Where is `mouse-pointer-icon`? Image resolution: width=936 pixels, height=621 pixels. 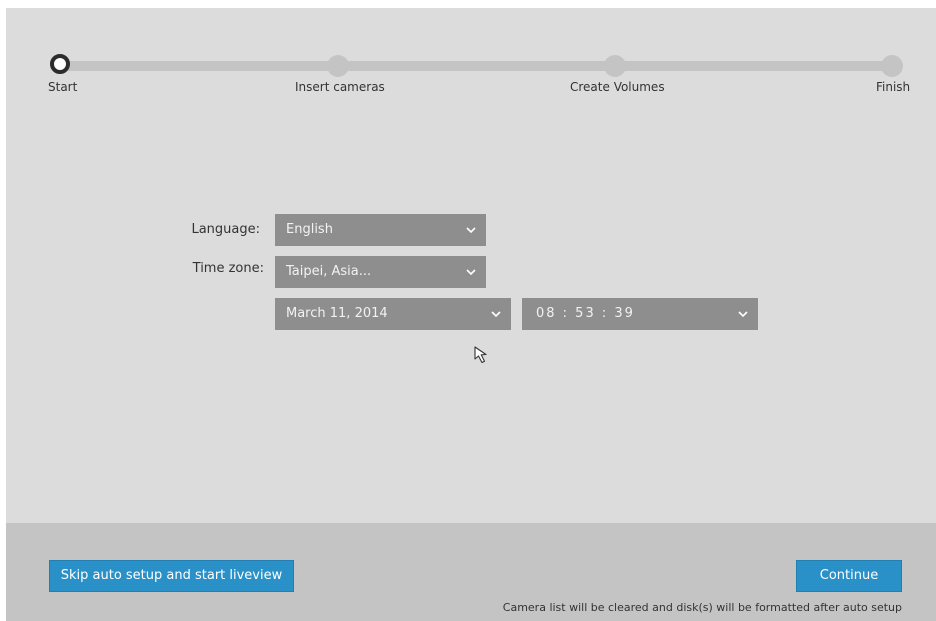 mouse-pointer-icon is located at coordinates (483, 358).